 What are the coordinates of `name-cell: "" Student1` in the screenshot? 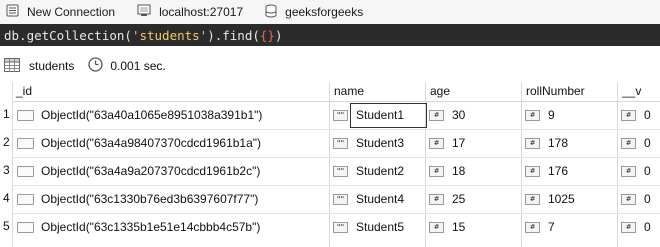 It's located at (368, 115).